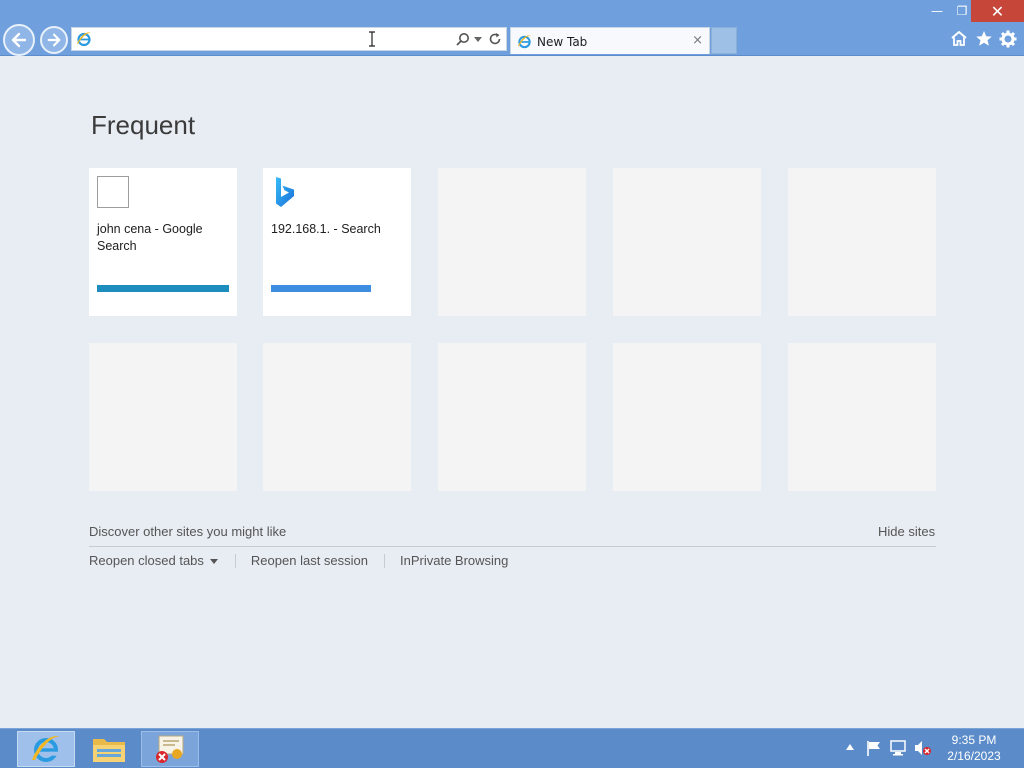 The image size is (1024, 768). I want to click on tab-title: New Tab, so click(562, 42).